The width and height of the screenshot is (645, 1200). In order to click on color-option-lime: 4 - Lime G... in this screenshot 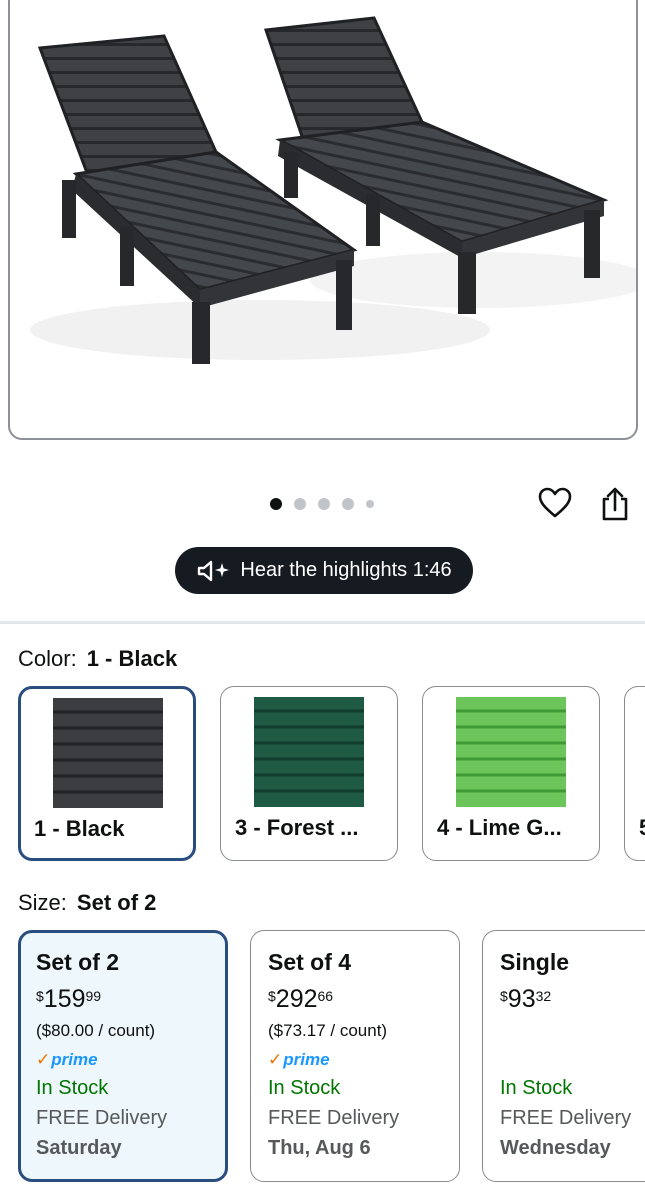, I will do `click(511, 773)`.